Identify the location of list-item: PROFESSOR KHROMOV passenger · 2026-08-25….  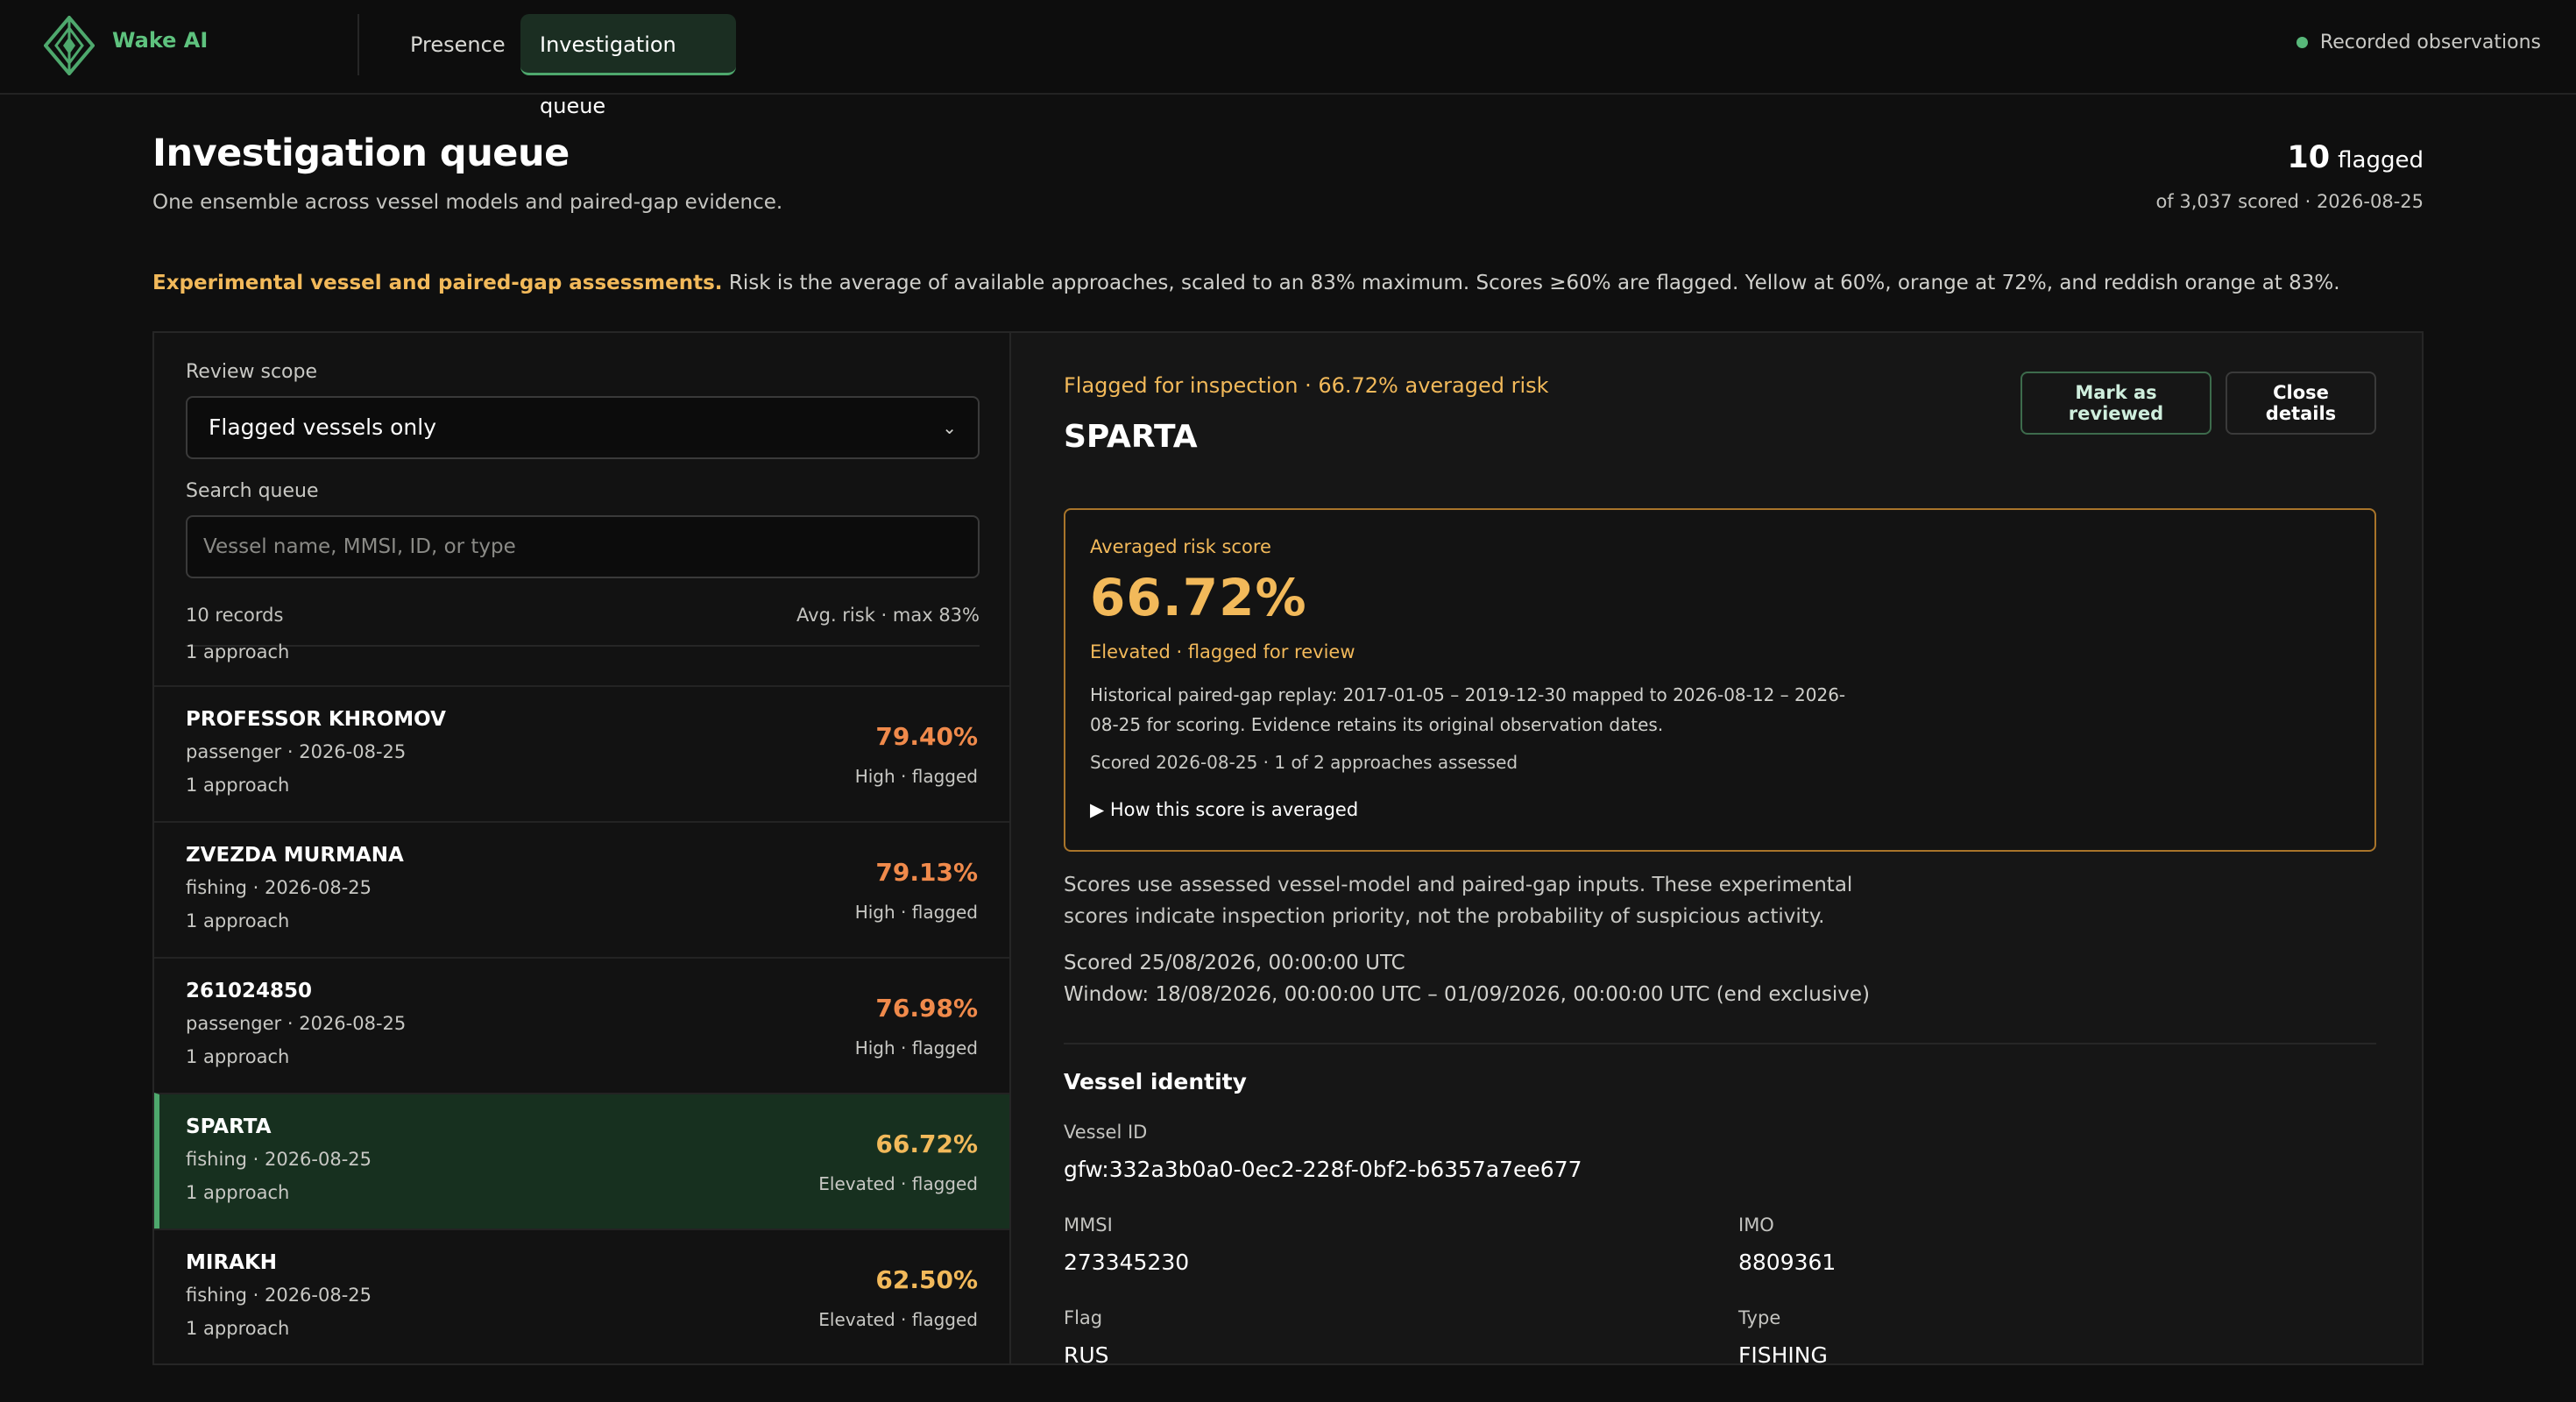
(581, 753).